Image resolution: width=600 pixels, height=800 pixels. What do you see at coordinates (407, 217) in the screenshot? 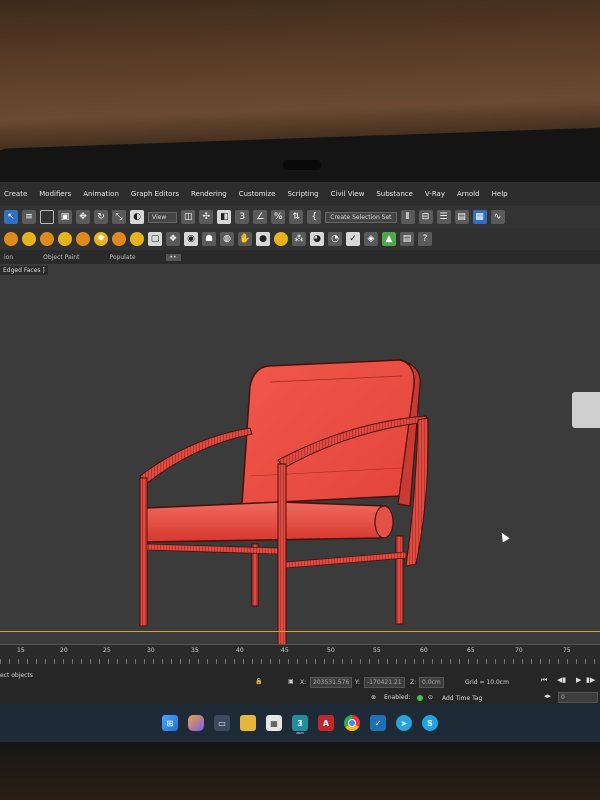
I see `mirror-icon: ⫴` at bounding box center [407, 217].